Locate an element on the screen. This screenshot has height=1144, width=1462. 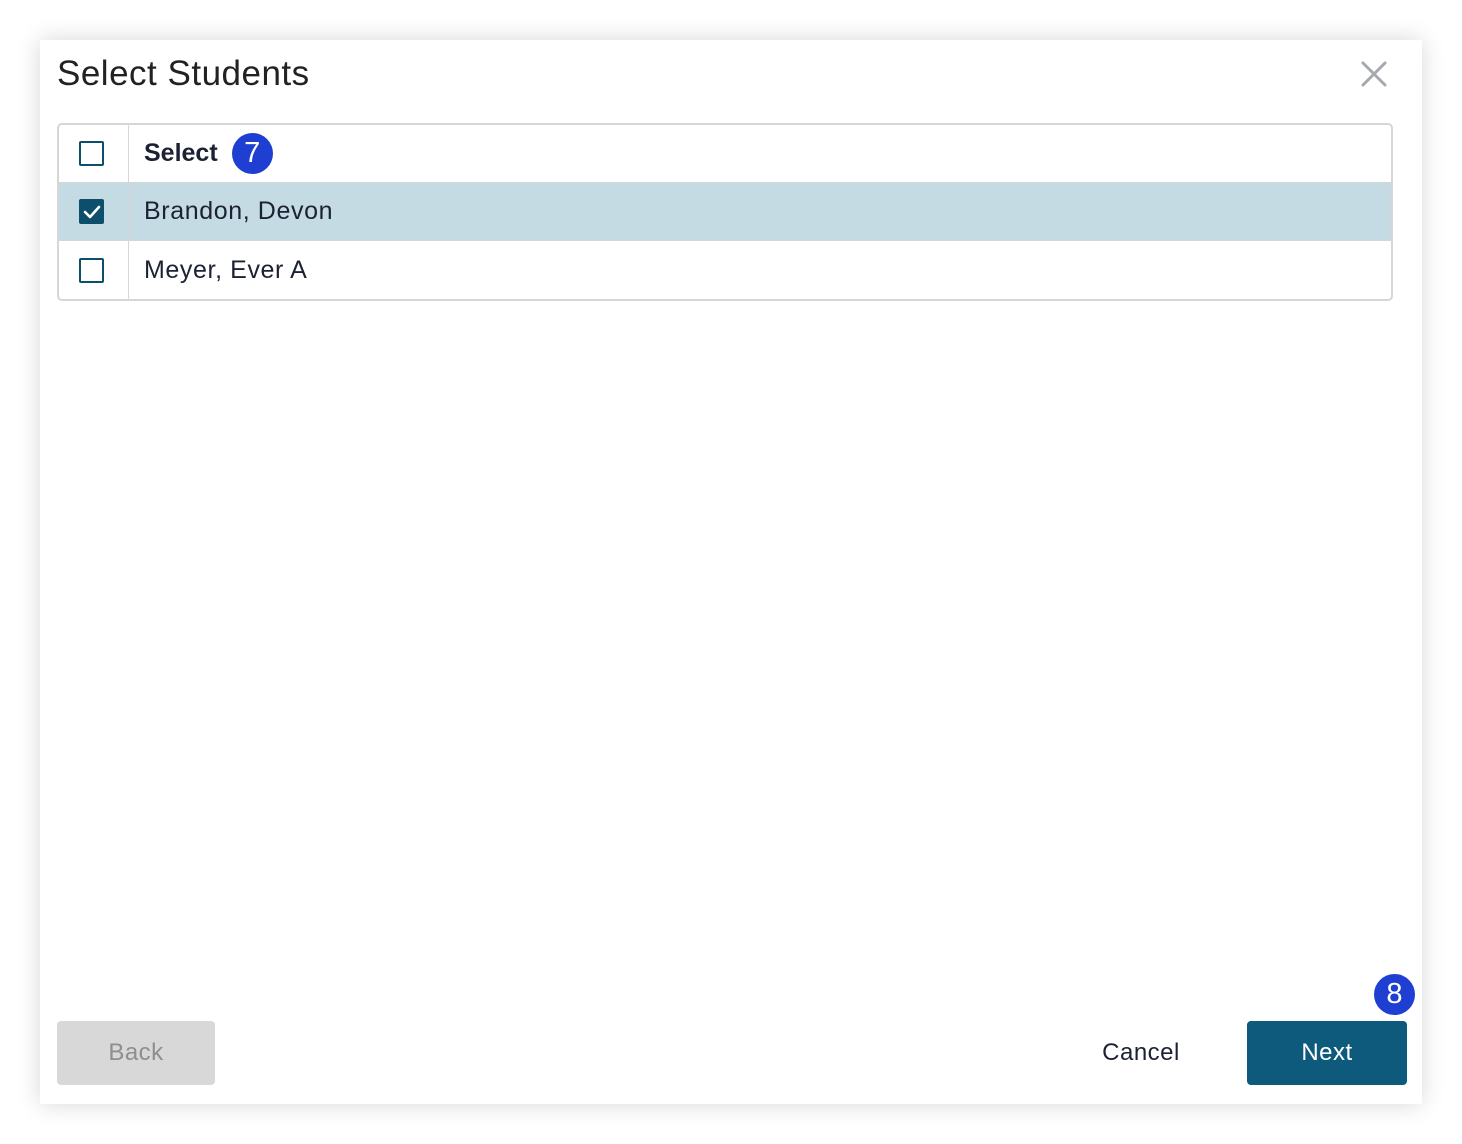
select-all-checkbox is located at coordinates (91, 153).